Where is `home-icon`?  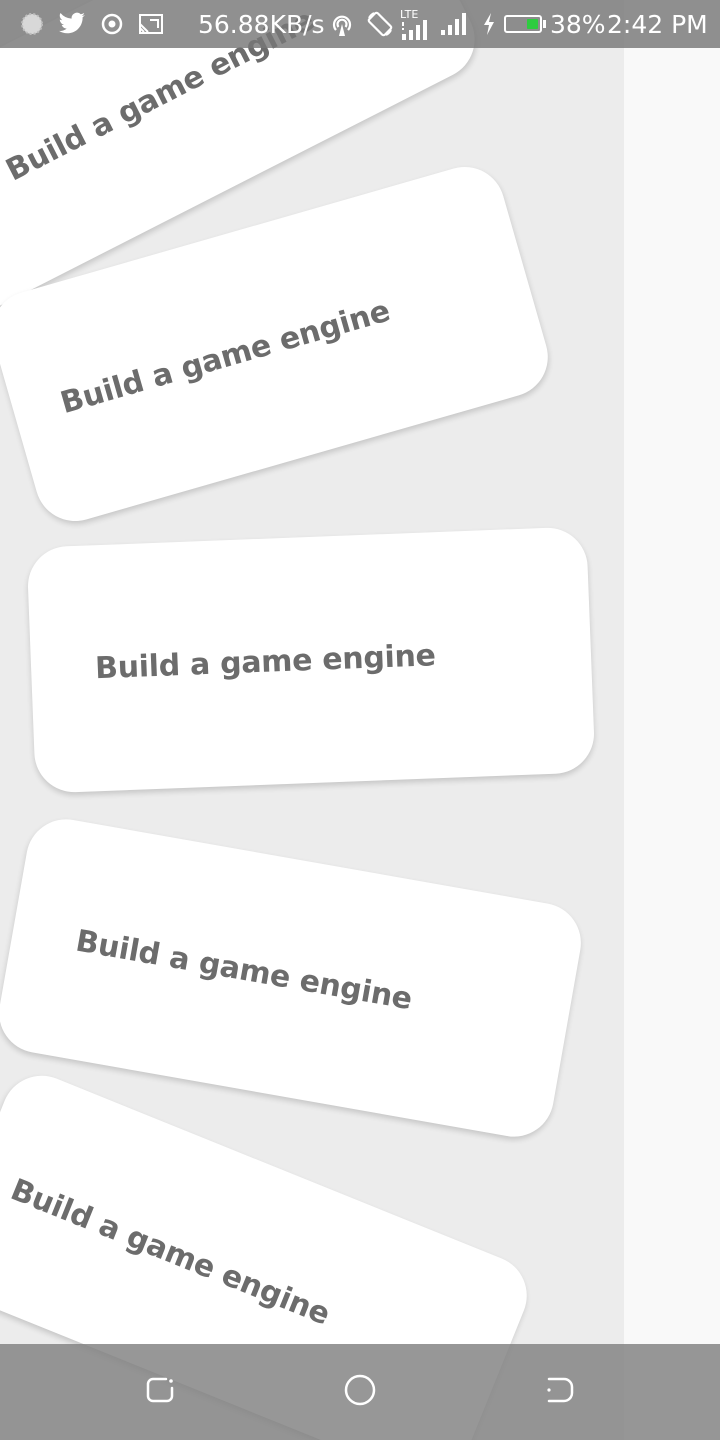 home-icon is located at coordinates (360, 1392).